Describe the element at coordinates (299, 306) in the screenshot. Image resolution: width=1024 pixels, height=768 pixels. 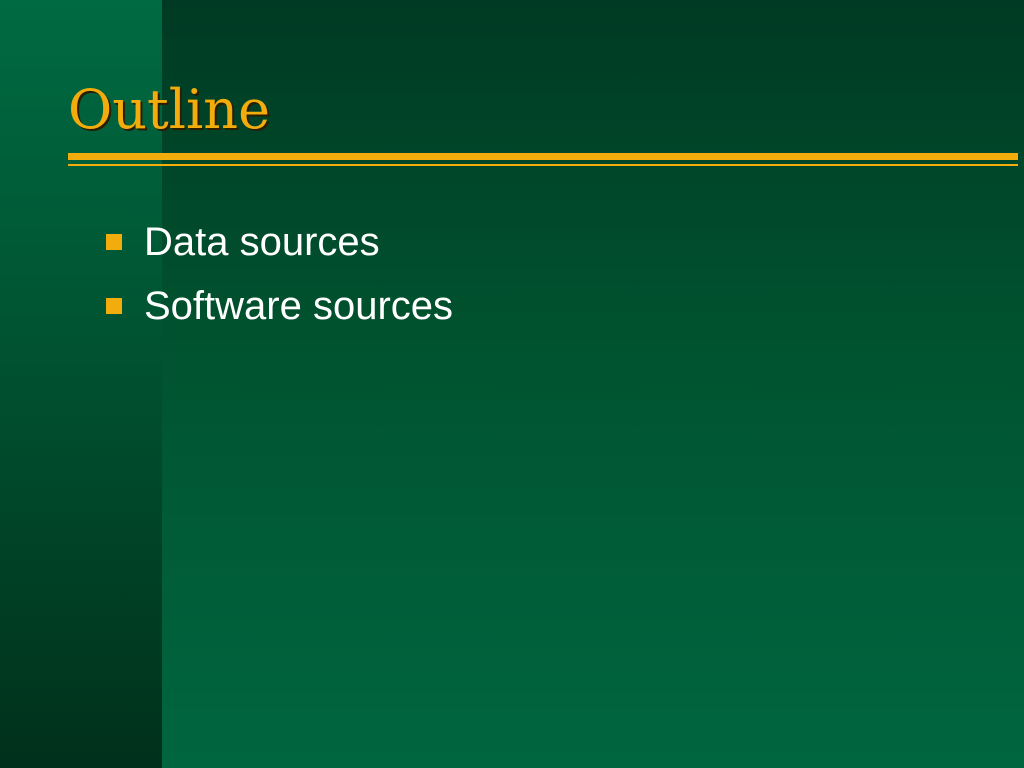
I see `bullet-text: Software sources` at that location.